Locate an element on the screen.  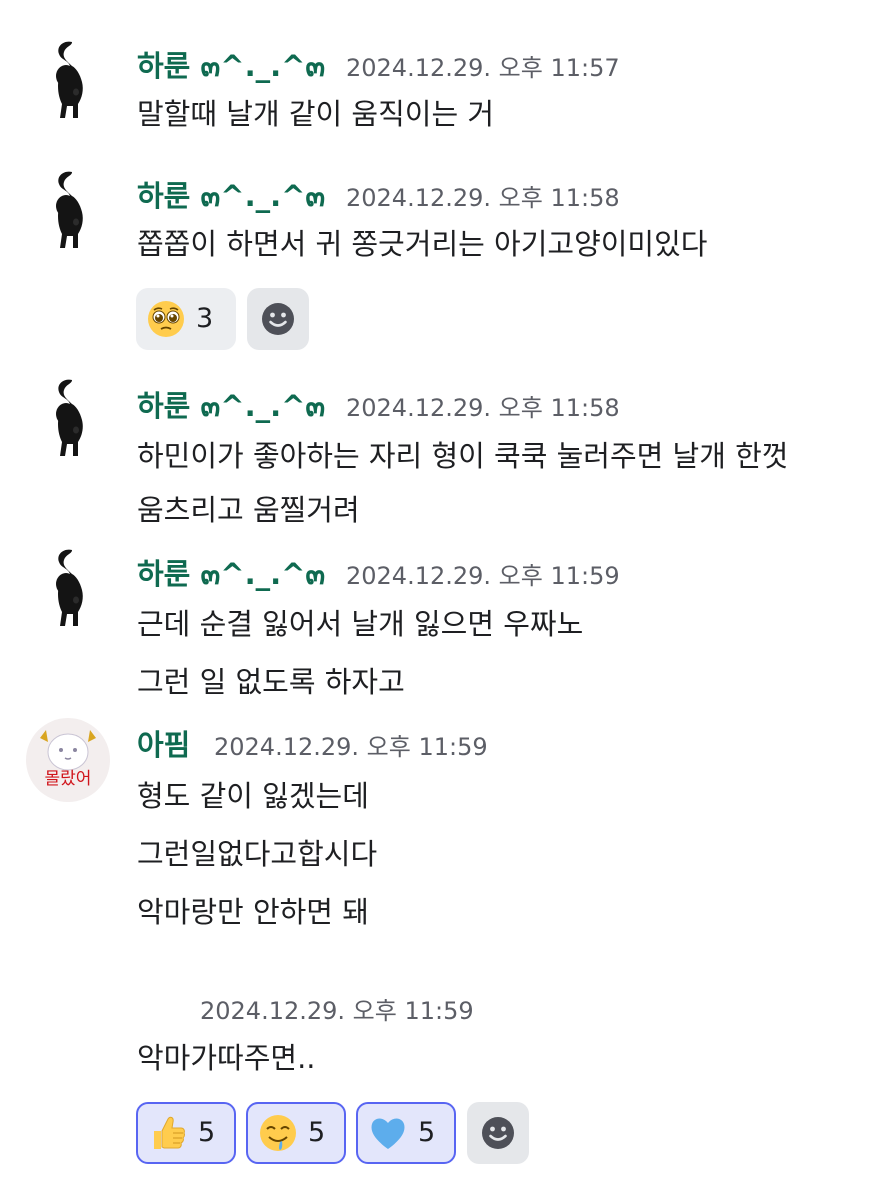
message-timestamp: 2024.12.29. 오후 11:57 is located at coordinates (483, 68).